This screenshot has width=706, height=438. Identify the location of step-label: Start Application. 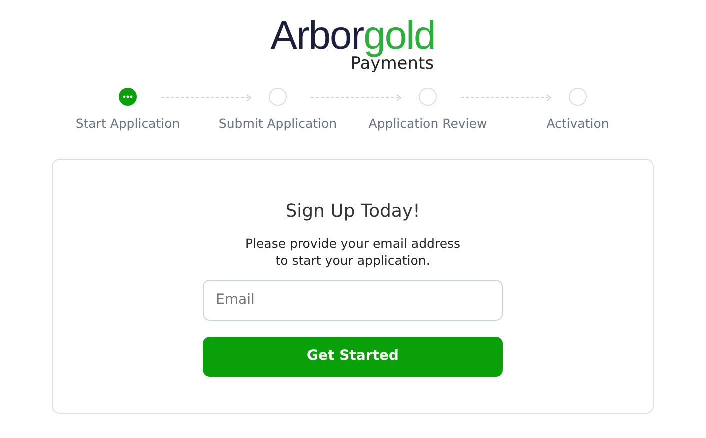
(128, 124).